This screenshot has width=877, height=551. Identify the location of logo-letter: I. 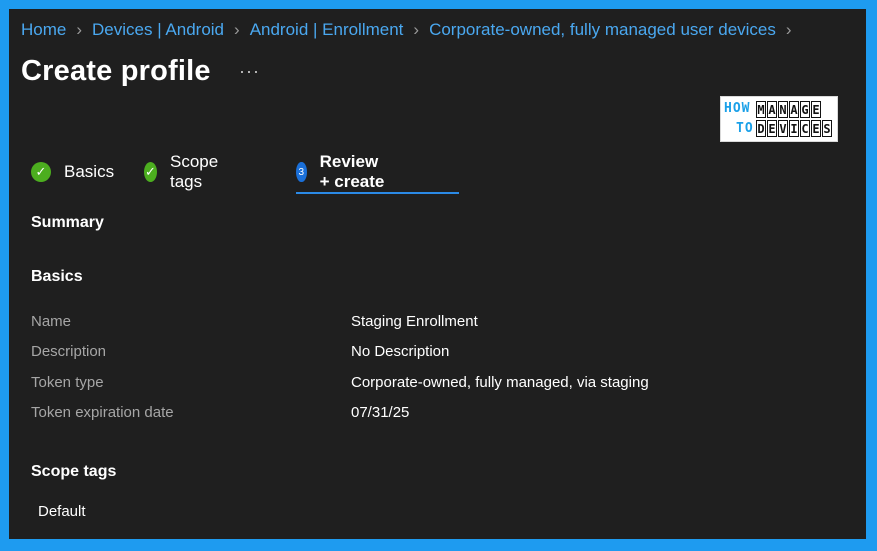
(794, 128).